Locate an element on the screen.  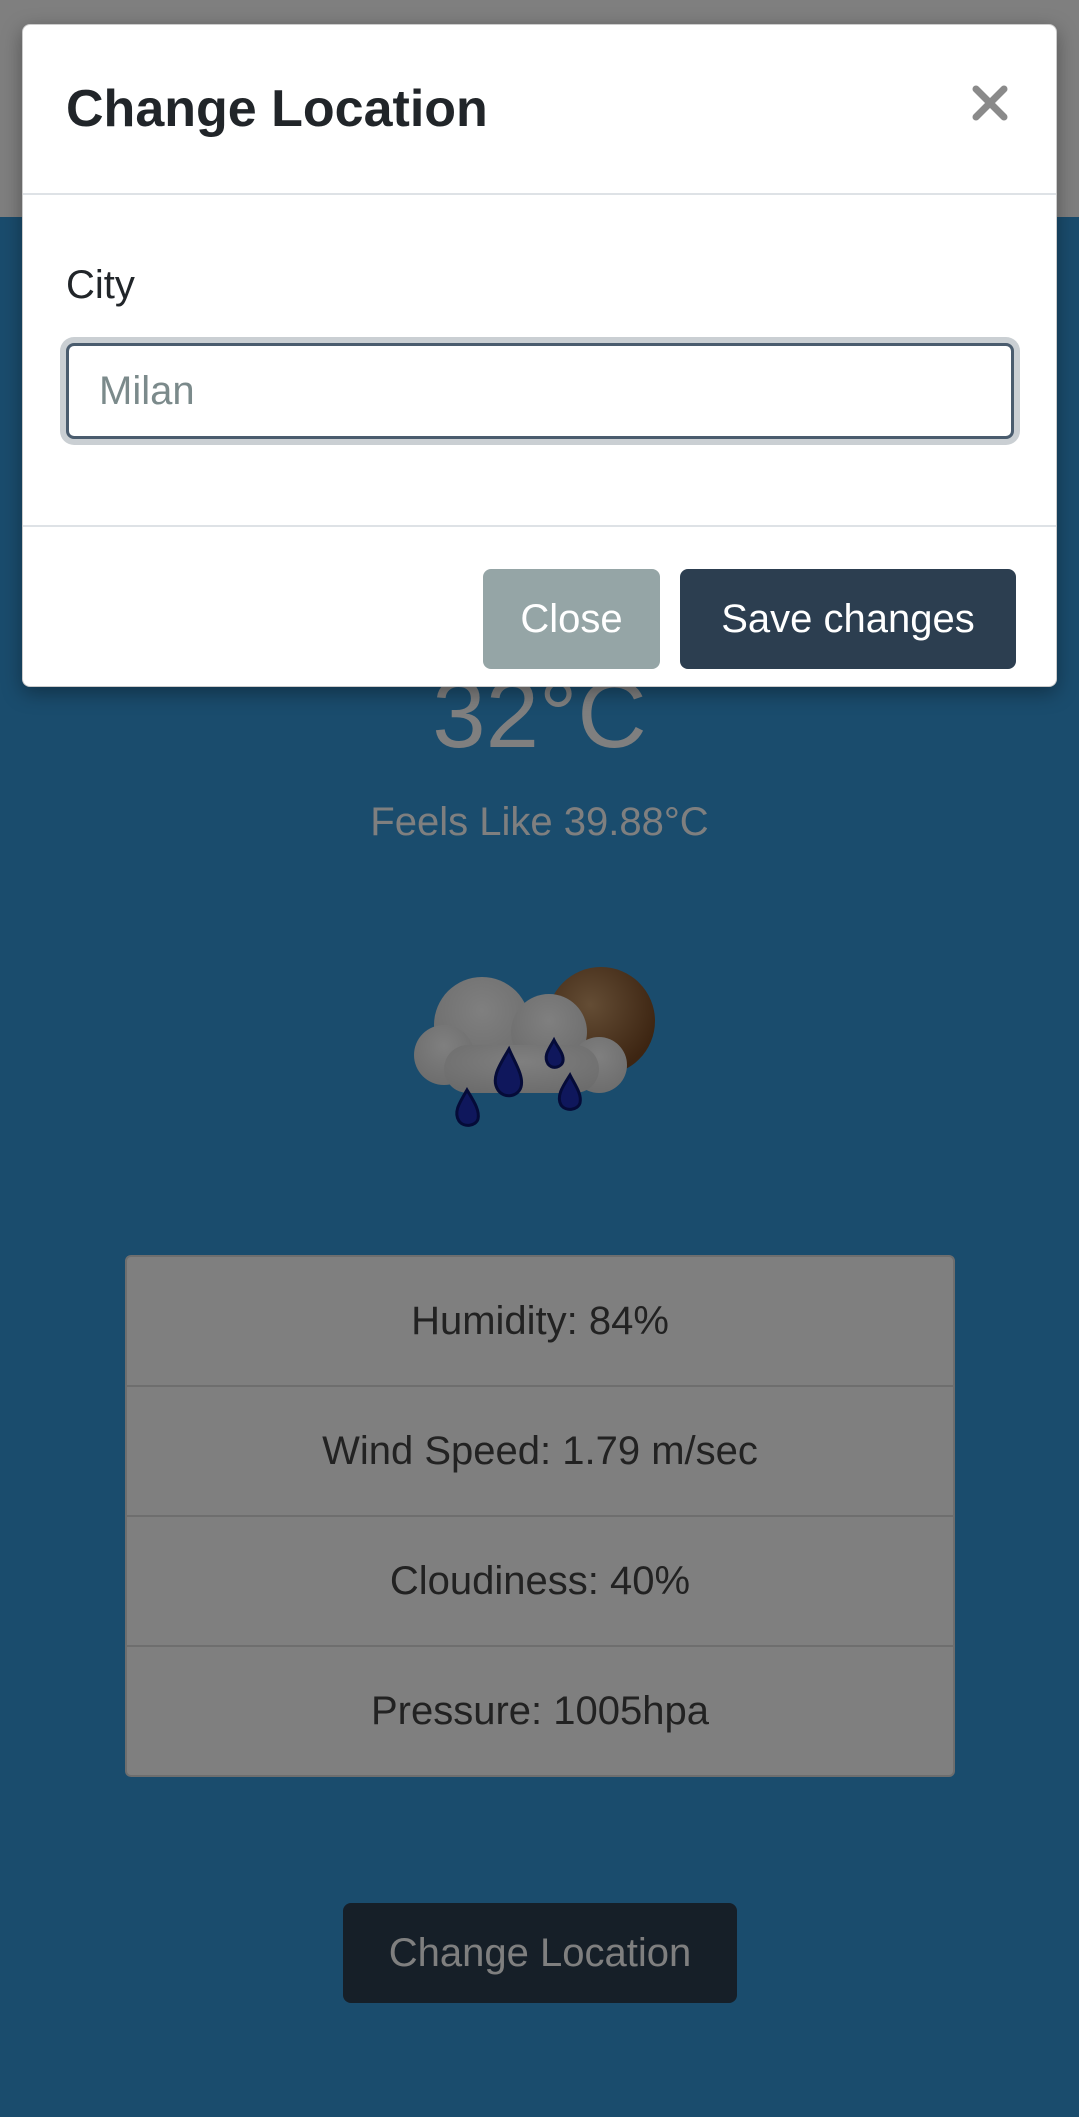
close-icon is located at coordinates (990, 103).